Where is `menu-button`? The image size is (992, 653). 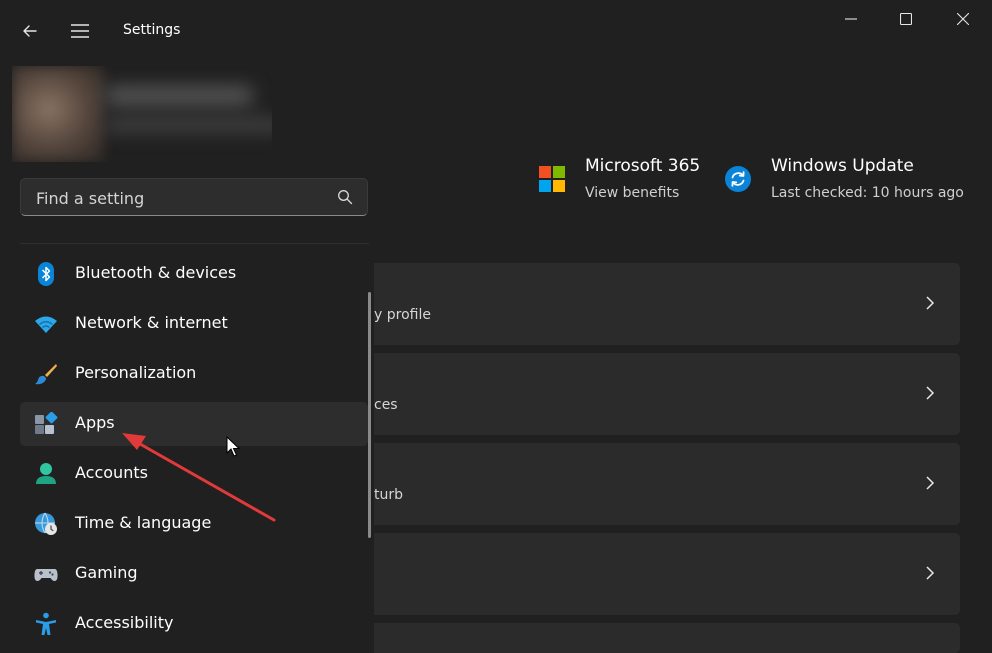 menu-button is located at coordinates (80, 31).